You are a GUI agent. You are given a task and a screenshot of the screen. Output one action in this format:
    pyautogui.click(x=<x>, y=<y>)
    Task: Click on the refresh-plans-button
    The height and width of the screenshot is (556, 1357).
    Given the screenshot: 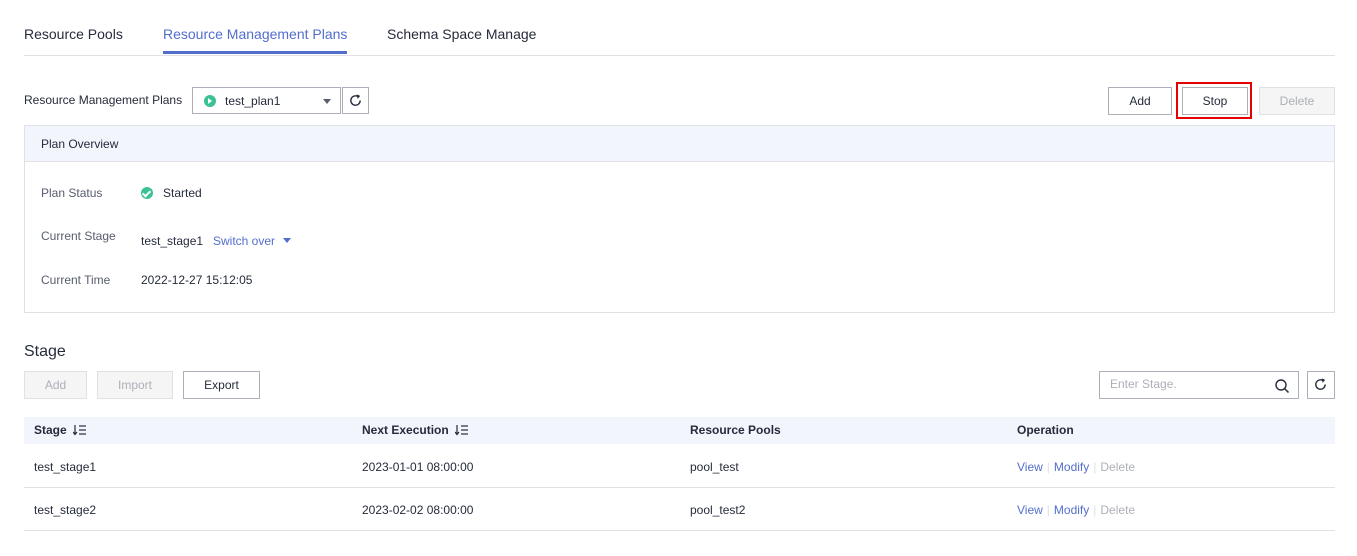 What is the action you would take?
    pyautogui.click(x=355, y=100)
    